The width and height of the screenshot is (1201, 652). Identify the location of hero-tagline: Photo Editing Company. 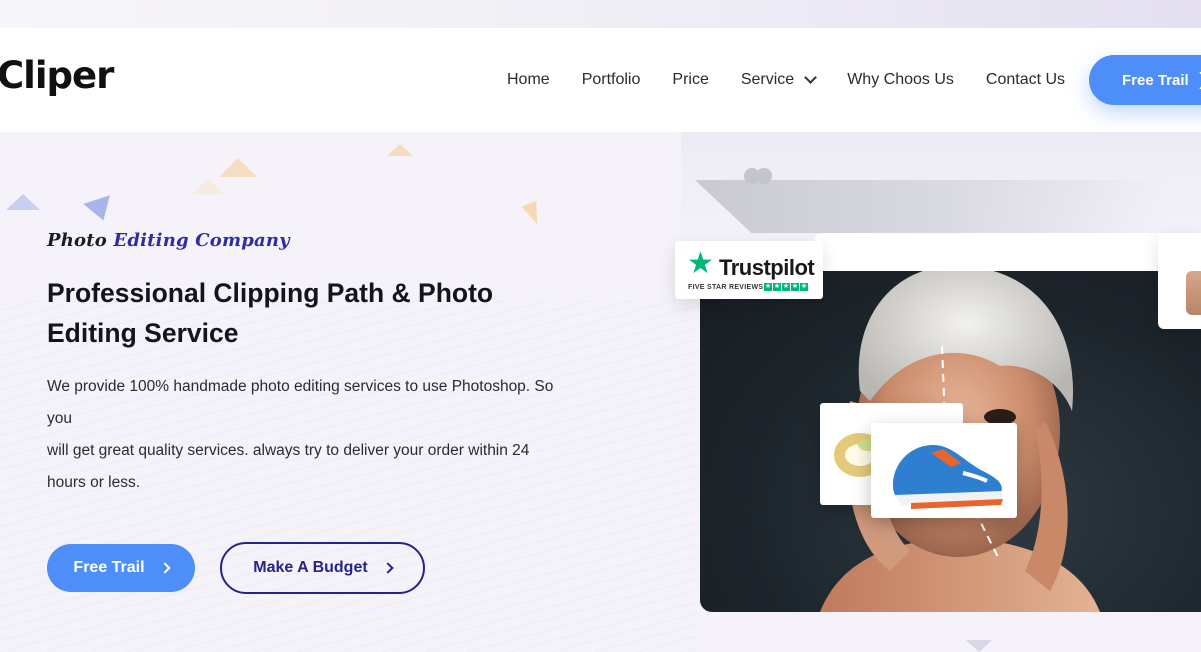
(168, 240).